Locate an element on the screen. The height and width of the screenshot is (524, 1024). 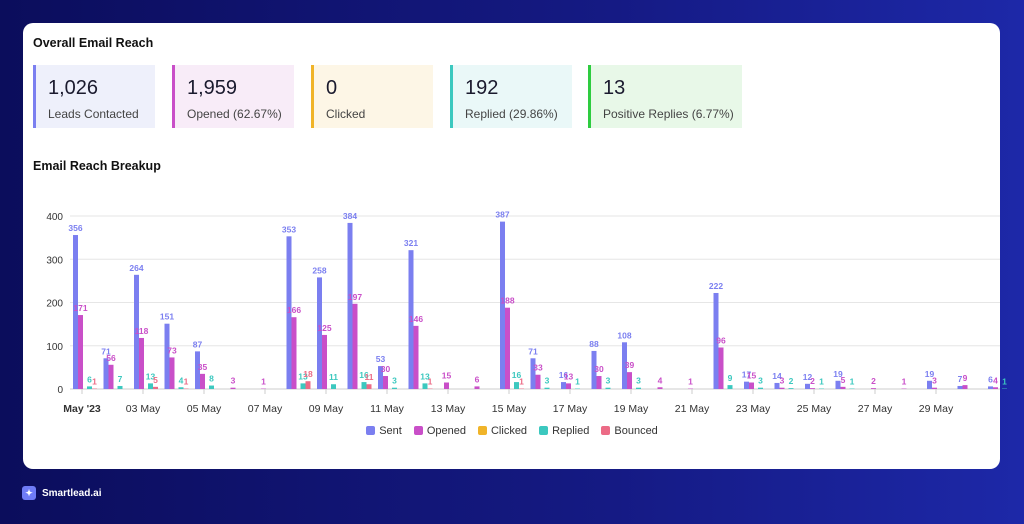
x-tick-label: 11 May is located at coordinates (387, 409).